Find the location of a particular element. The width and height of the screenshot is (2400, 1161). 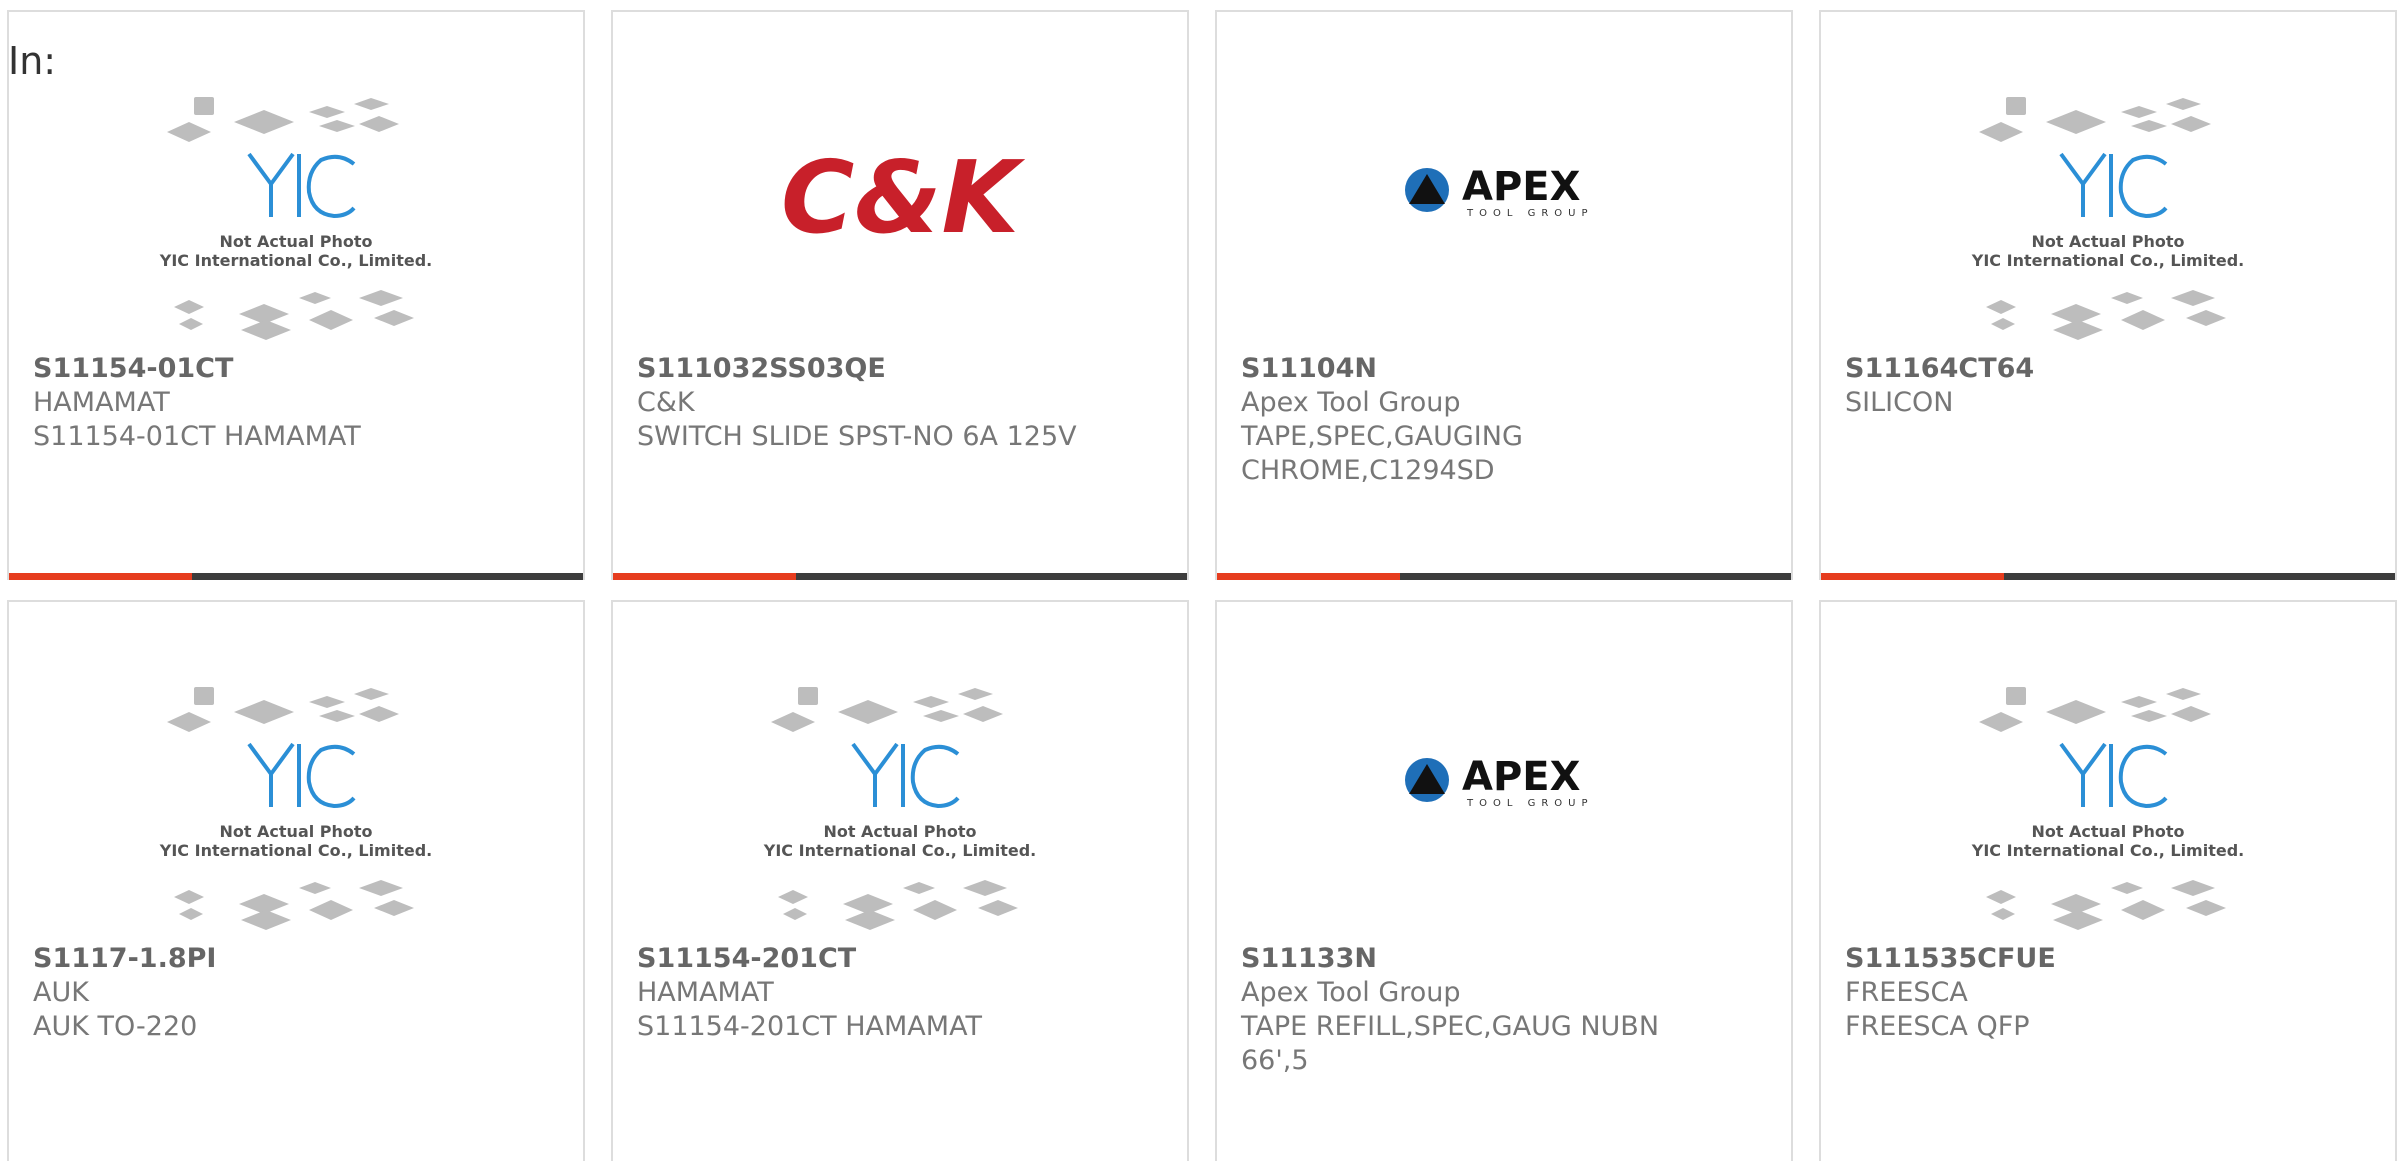

part-number: S11164CT64 is located at coordinates (2110, 369).